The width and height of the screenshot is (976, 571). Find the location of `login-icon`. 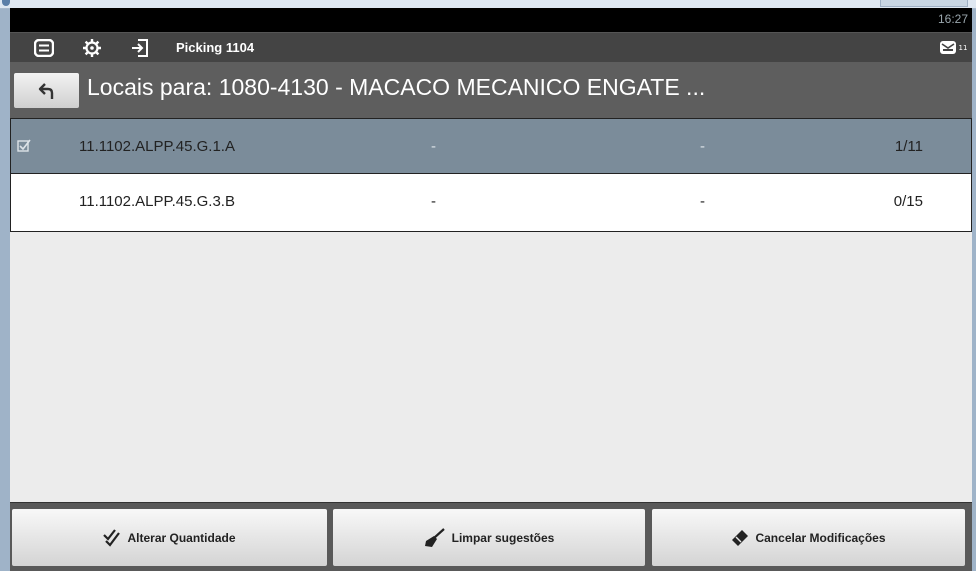

login-icon is located at coordinates (140, 47).